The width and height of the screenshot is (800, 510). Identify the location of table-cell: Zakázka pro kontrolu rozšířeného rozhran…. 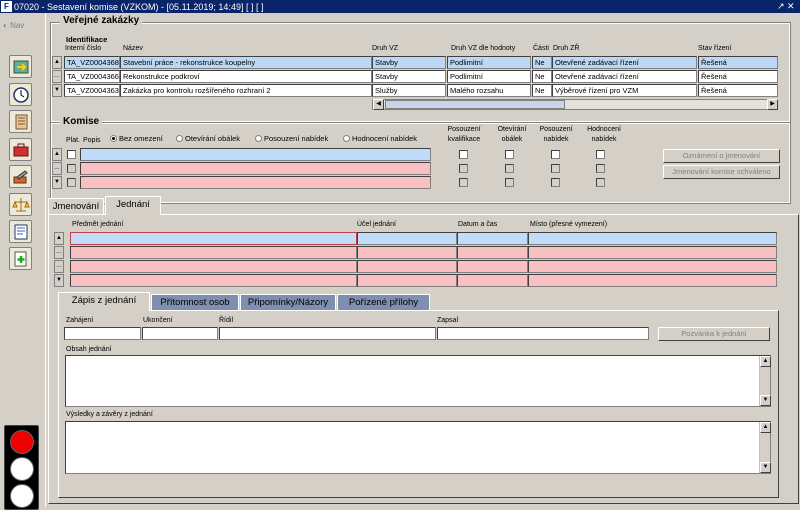
(246, 90).